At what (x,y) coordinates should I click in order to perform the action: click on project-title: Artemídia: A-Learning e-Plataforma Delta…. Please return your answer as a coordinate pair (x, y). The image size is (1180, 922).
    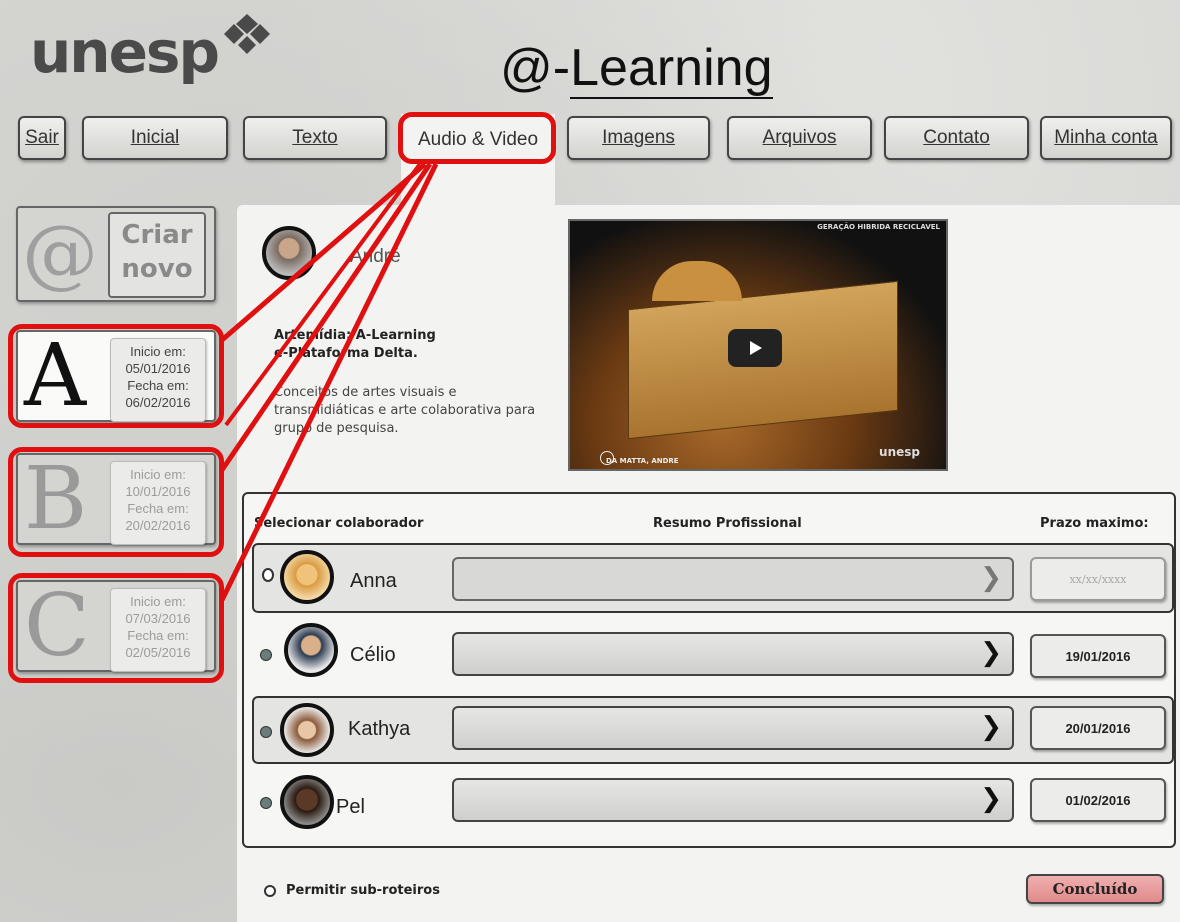
    Looking at the image, I should click on (355, 344).